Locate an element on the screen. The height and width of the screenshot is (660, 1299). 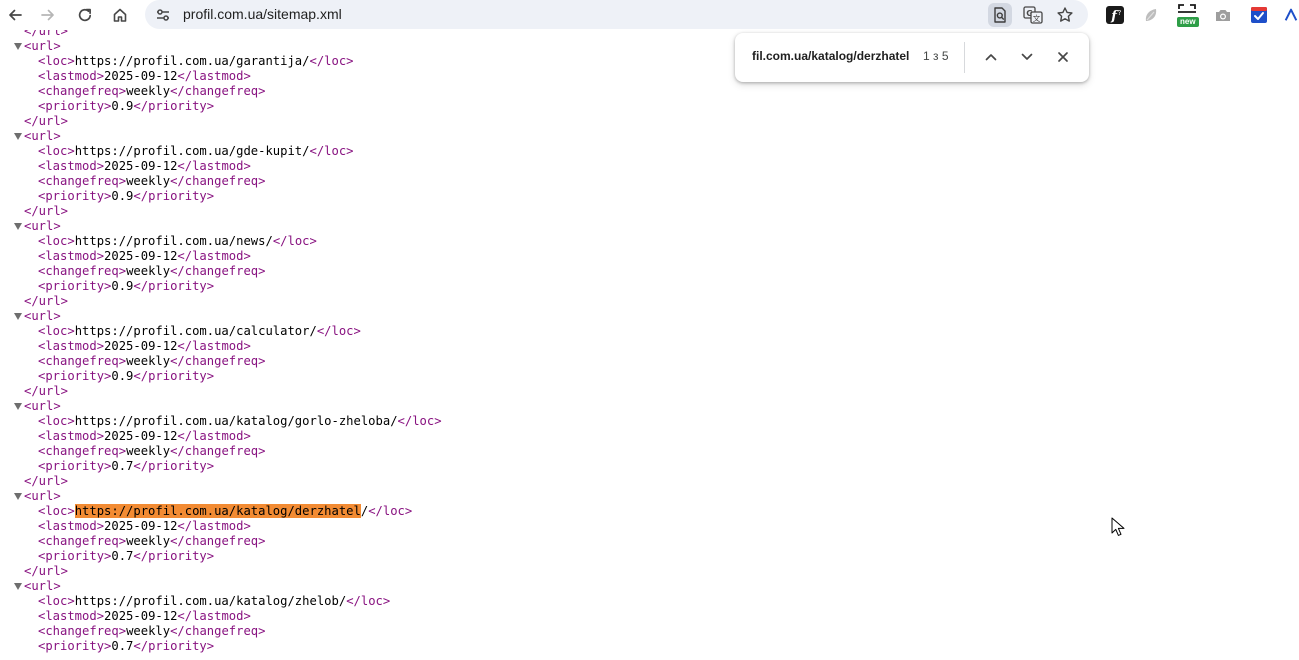
url-text: profil.com.ua/sitemap.xml is located at coordinates (262, 14).